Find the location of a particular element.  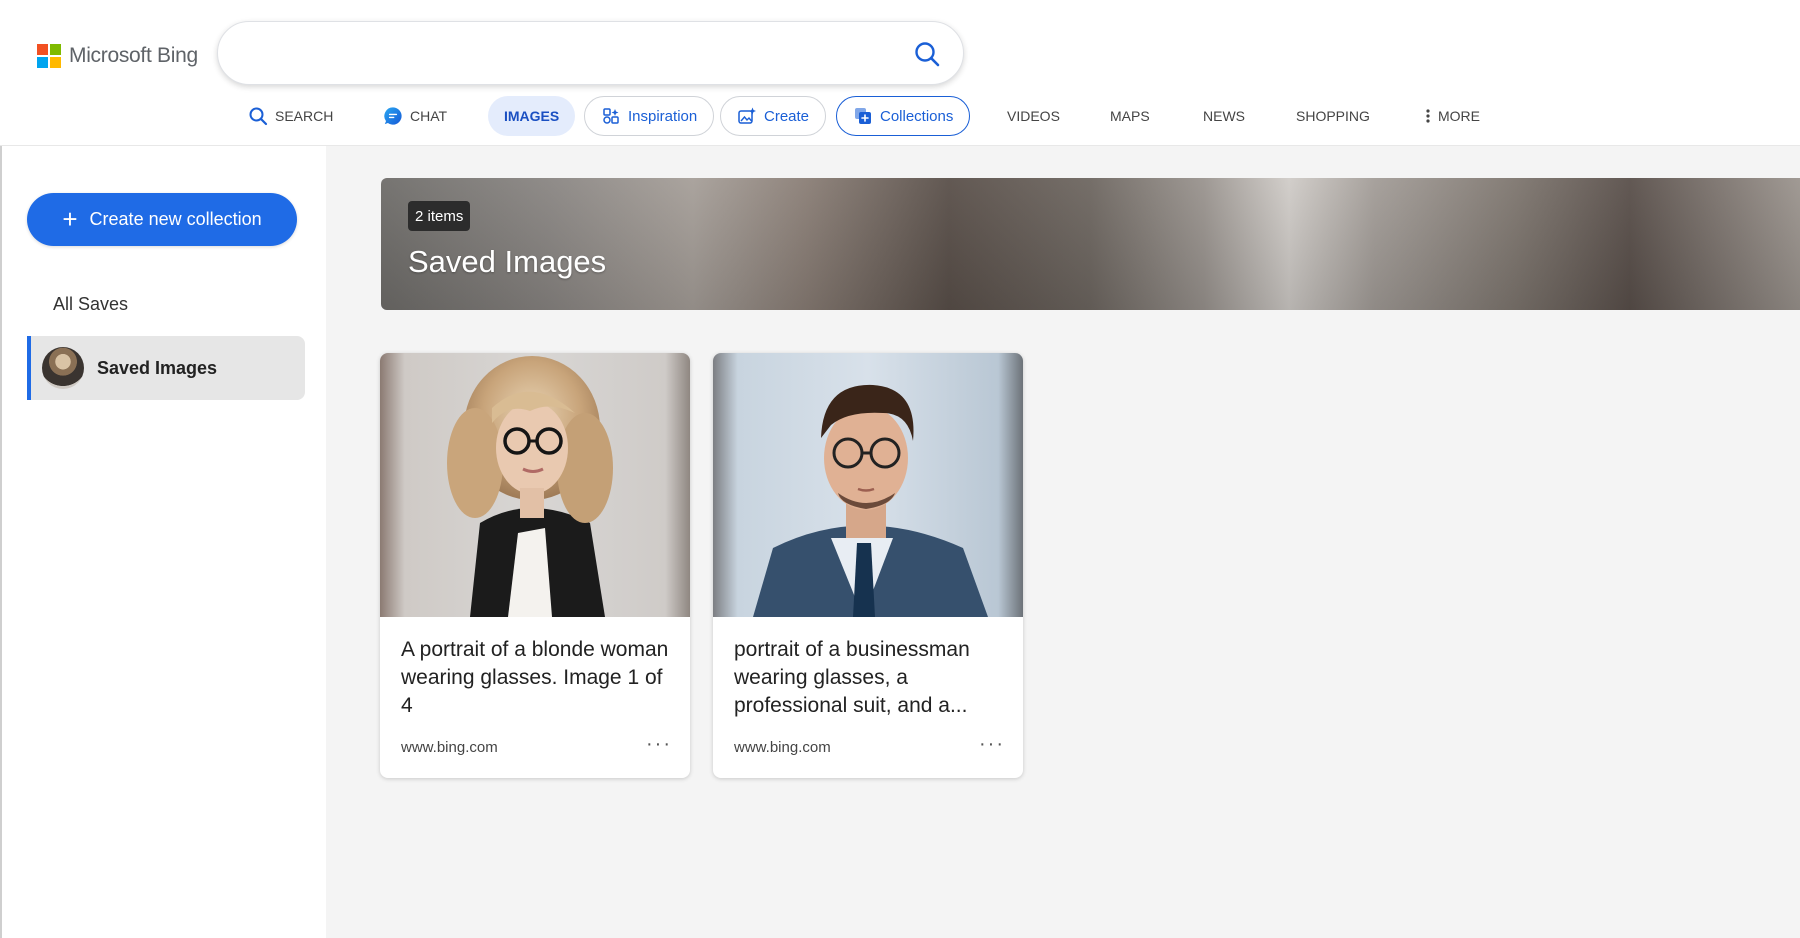

collection-title: Saved Images is located at coordinates (507, 261).